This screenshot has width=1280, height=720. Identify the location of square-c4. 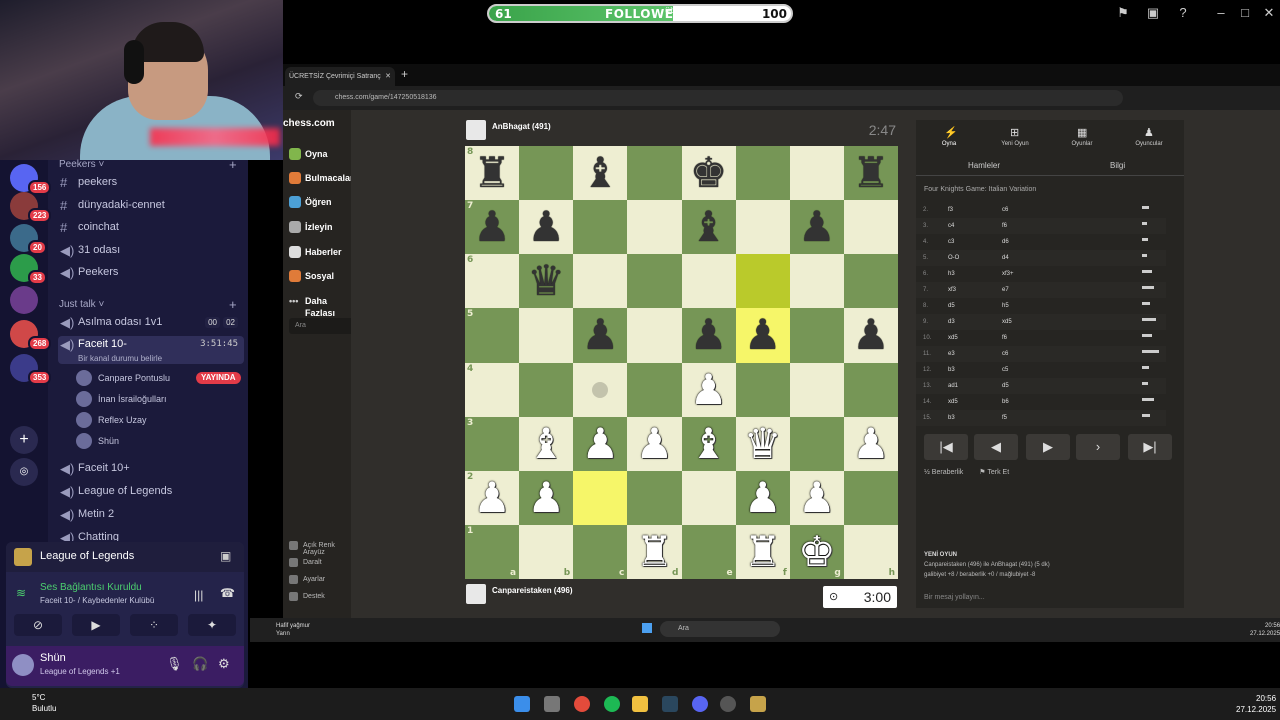
(600, 389).